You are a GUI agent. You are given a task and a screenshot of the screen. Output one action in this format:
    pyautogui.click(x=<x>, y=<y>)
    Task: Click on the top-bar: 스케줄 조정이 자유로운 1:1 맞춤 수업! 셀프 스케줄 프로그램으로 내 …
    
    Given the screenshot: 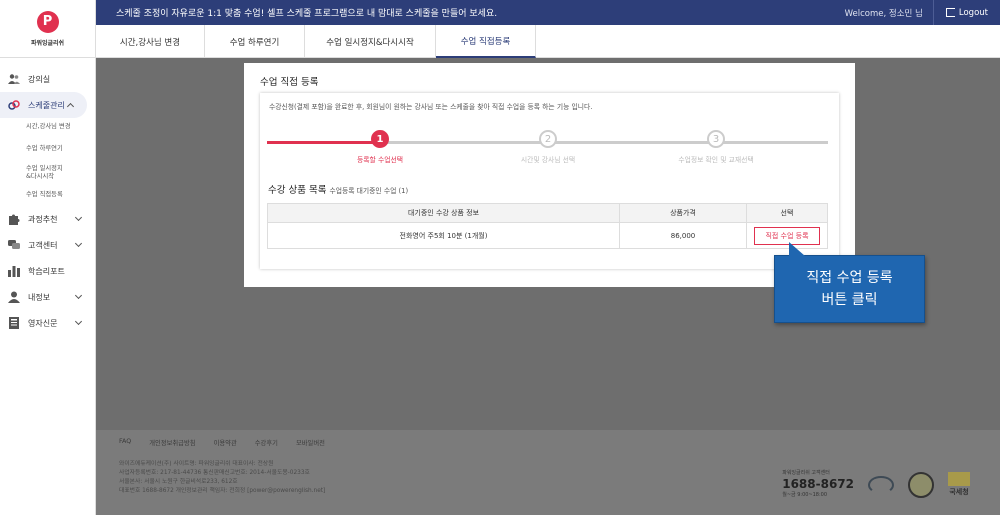 What is the action you would take?
    pyautogui.click(x=548, y=12)
    